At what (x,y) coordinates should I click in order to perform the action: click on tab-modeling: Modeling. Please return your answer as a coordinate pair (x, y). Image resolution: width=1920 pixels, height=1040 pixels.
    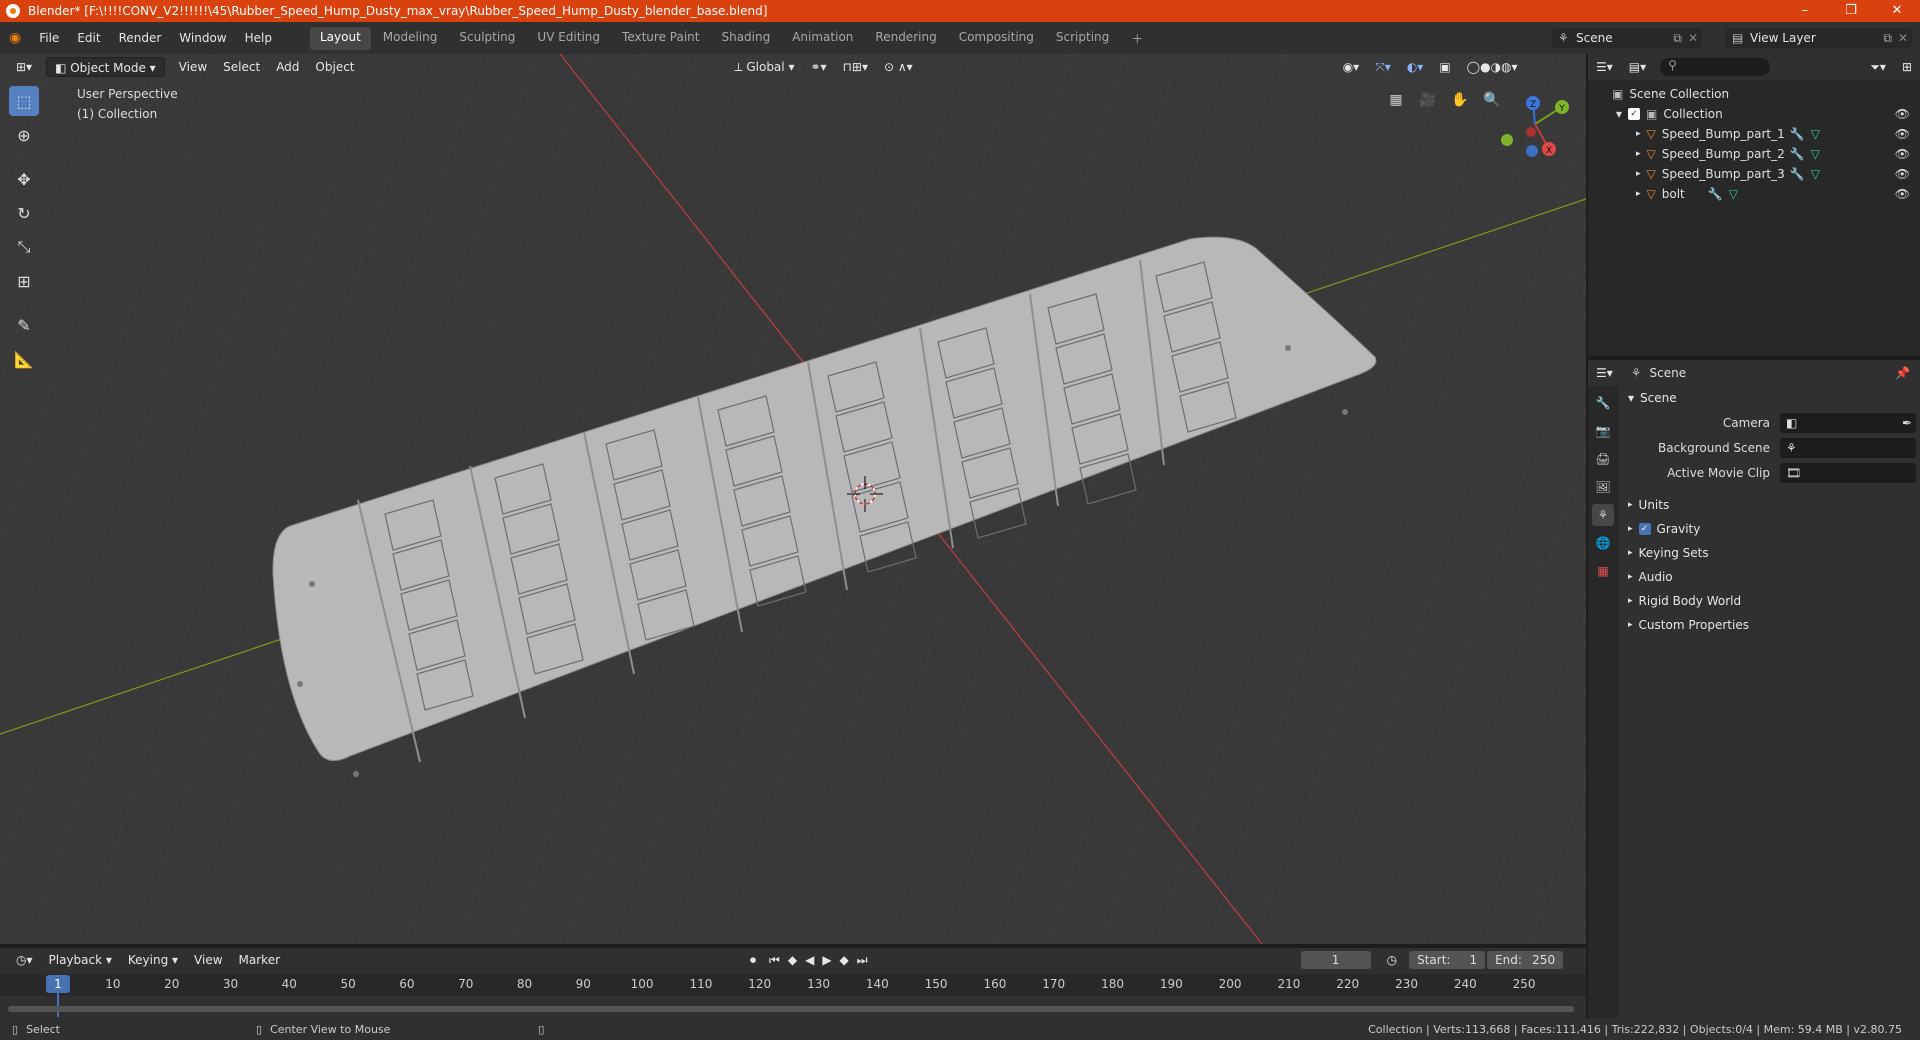
    Looking at the image, I should click on (410, 38).